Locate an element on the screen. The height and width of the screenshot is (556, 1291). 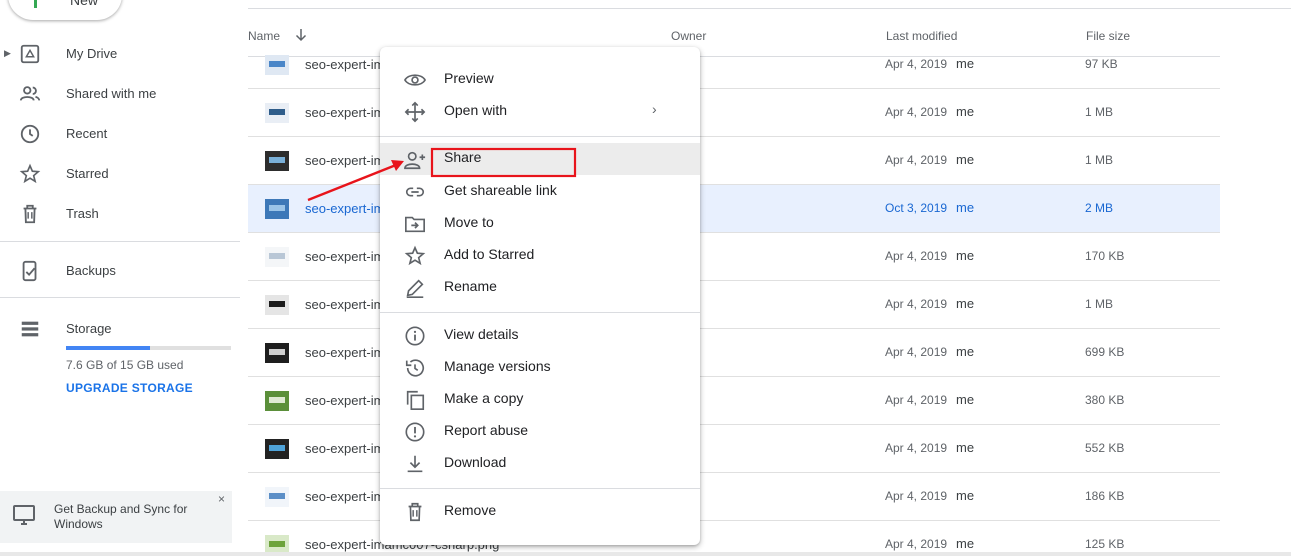
chevron-right-icon: › is located at coordinates (654, 109).